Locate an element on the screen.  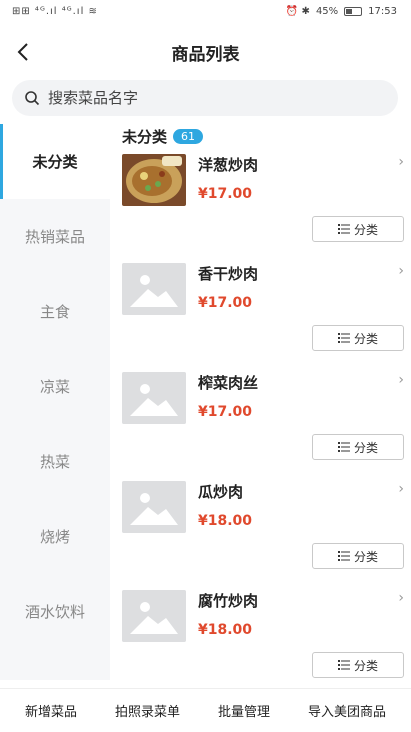
product-name: 腐竹炒肉 is located at coordinates (228, 601).